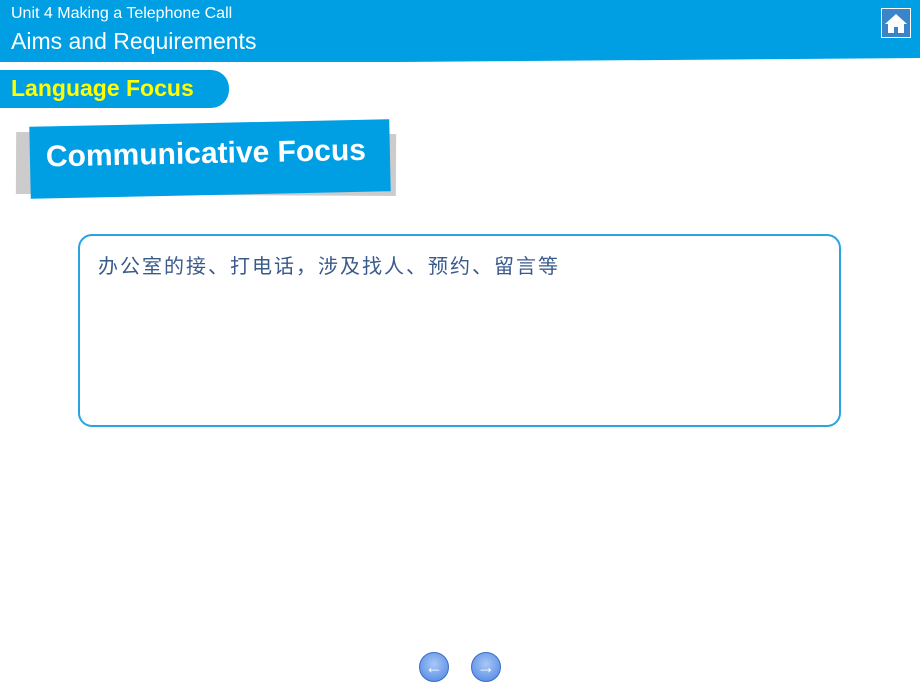  Describe the element at coordinates (210, 159) in the screenshot. I see `subsection-banner: Communicative Focus` at that location.